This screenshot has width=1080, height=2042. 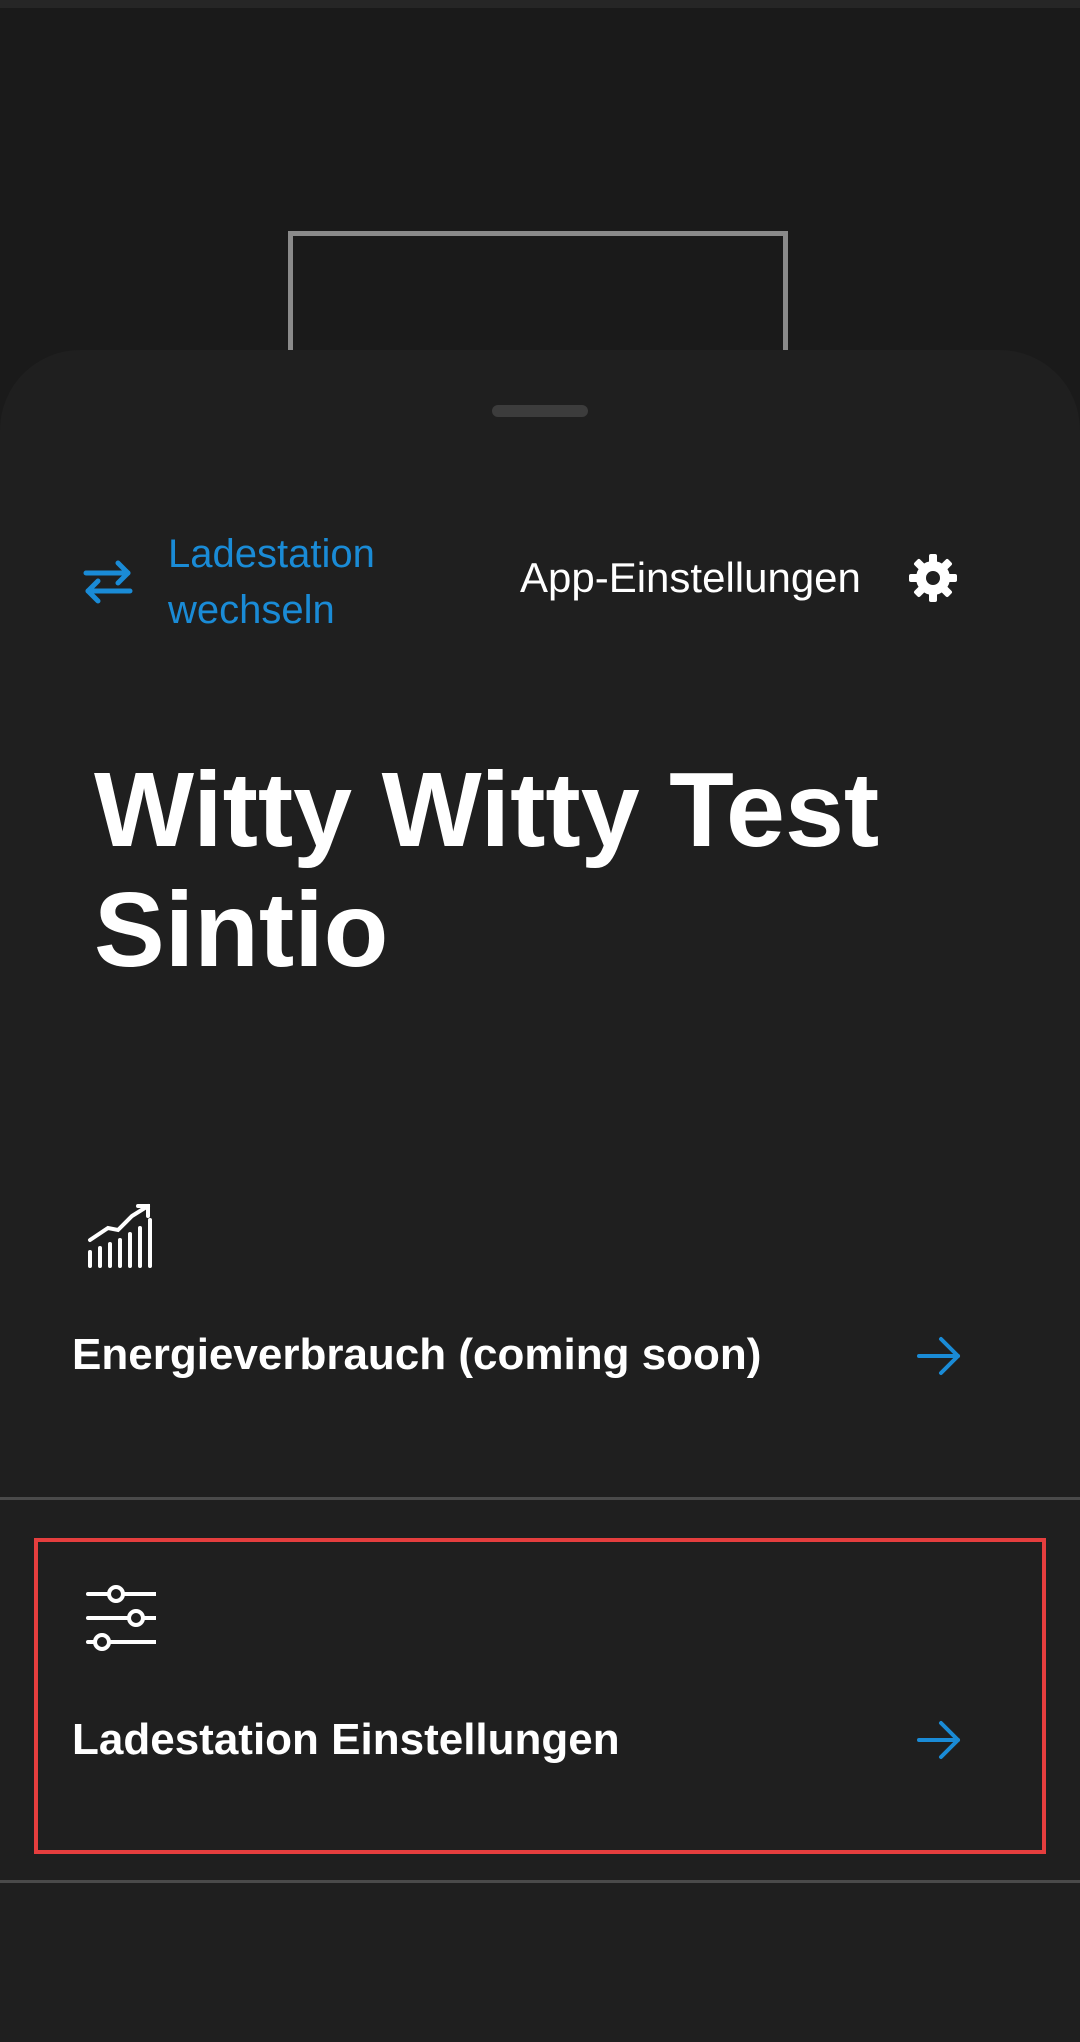 I want to click on station-name-title: Witty Witty Test Sintio, so click(x=487, y=870).